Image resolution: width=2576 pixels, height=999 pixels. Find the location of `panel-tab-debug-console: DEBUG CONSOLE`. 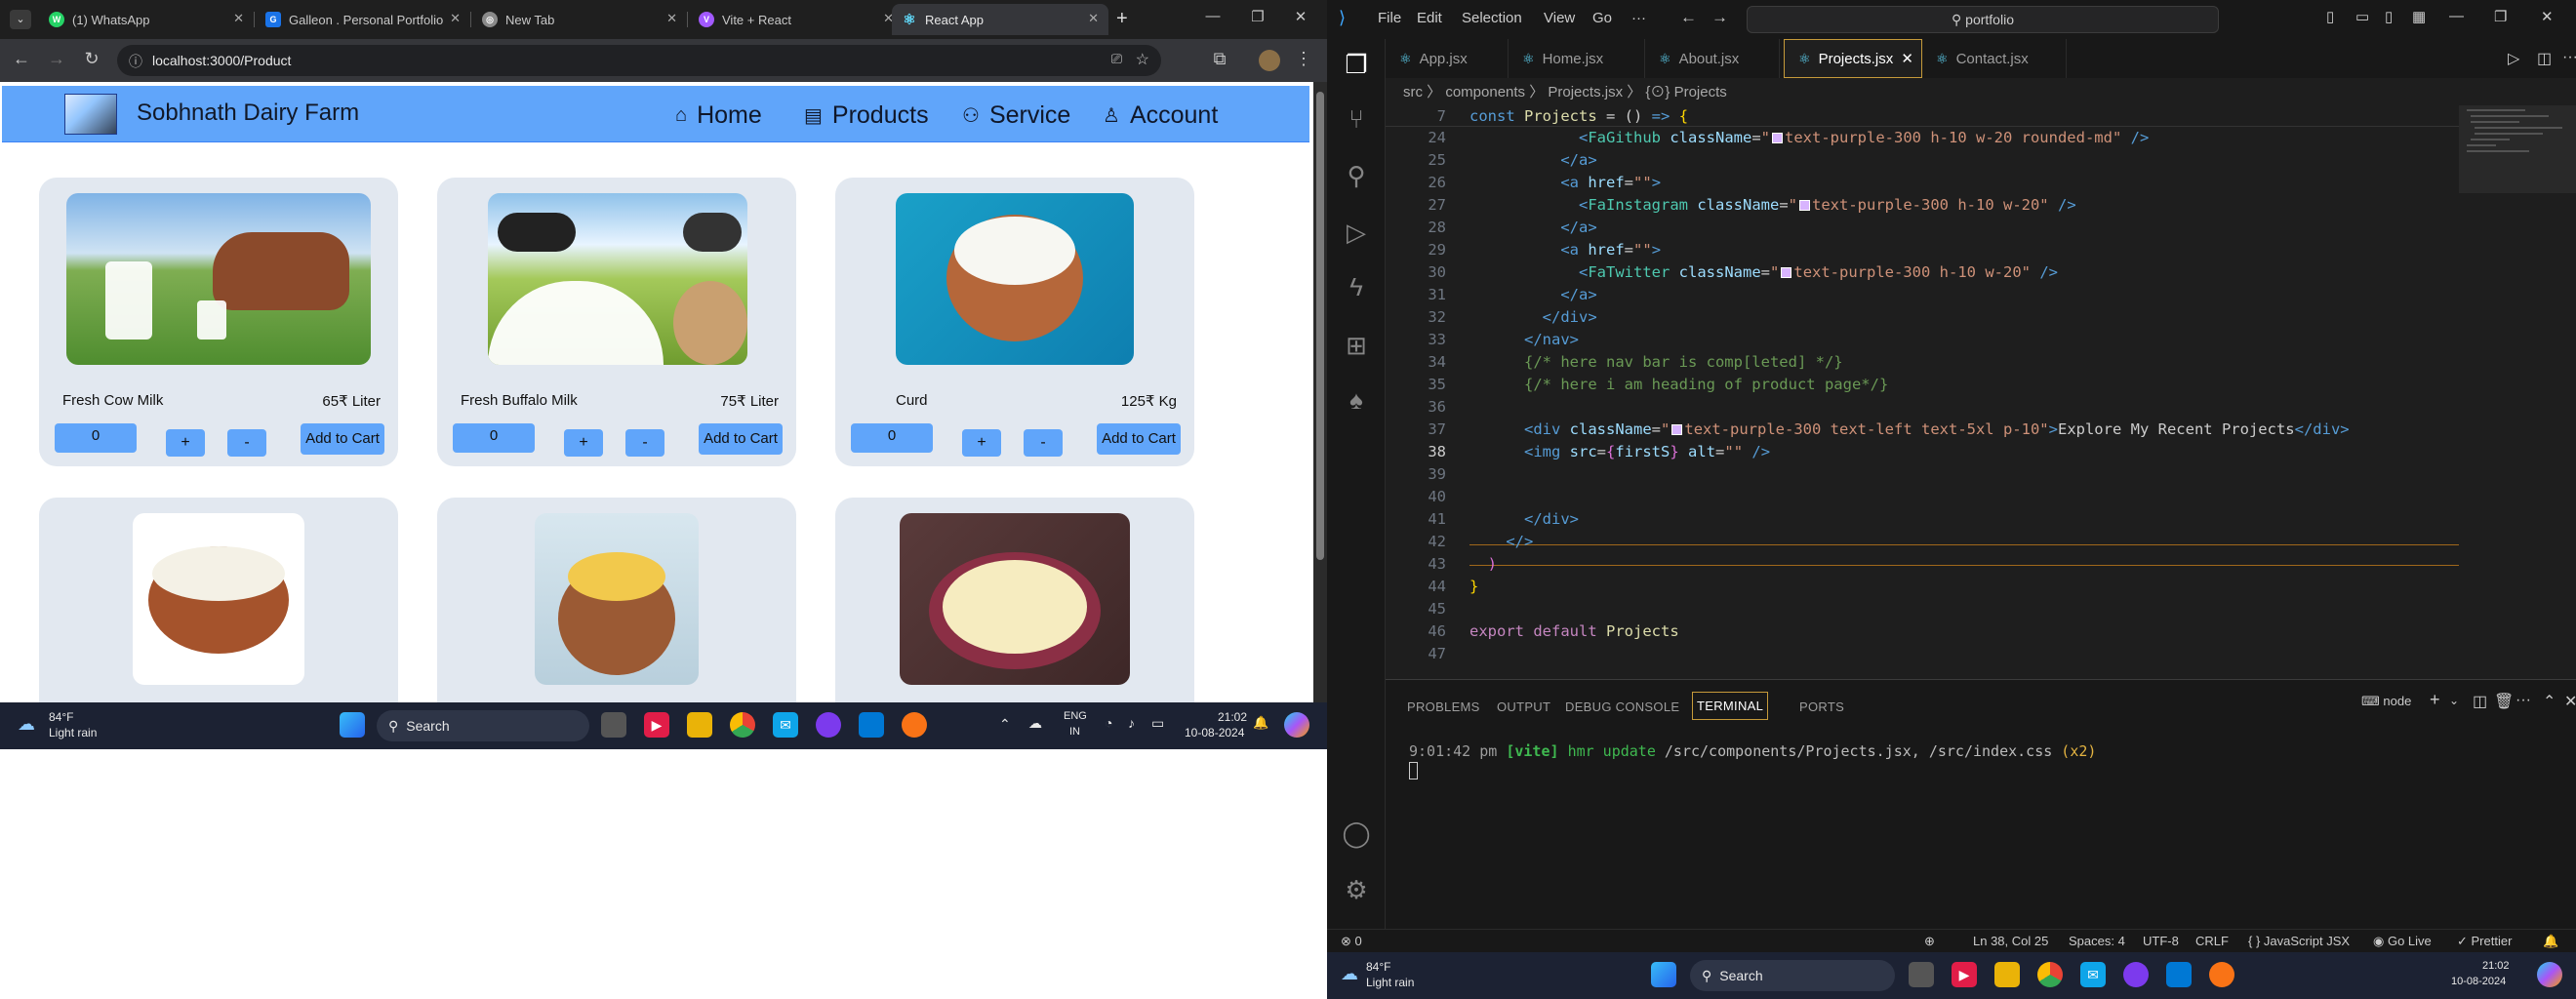

panel-tab-debug-console: DEBUG CONSOLE is located at coordinates (1622, 706).